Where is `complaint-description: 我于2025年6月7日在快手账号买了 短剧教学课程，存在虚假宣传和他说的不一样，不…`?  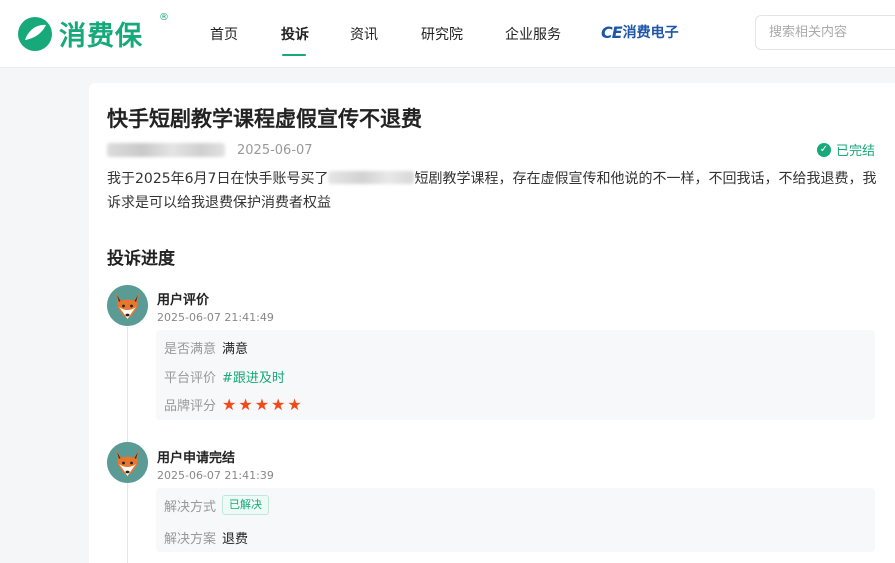
complaint-description: 我于2025年6月7日在快手账号买了 短剧教学课程，存在虚假宣传和他说的不一样，不… is located at coordinates (492, 191).